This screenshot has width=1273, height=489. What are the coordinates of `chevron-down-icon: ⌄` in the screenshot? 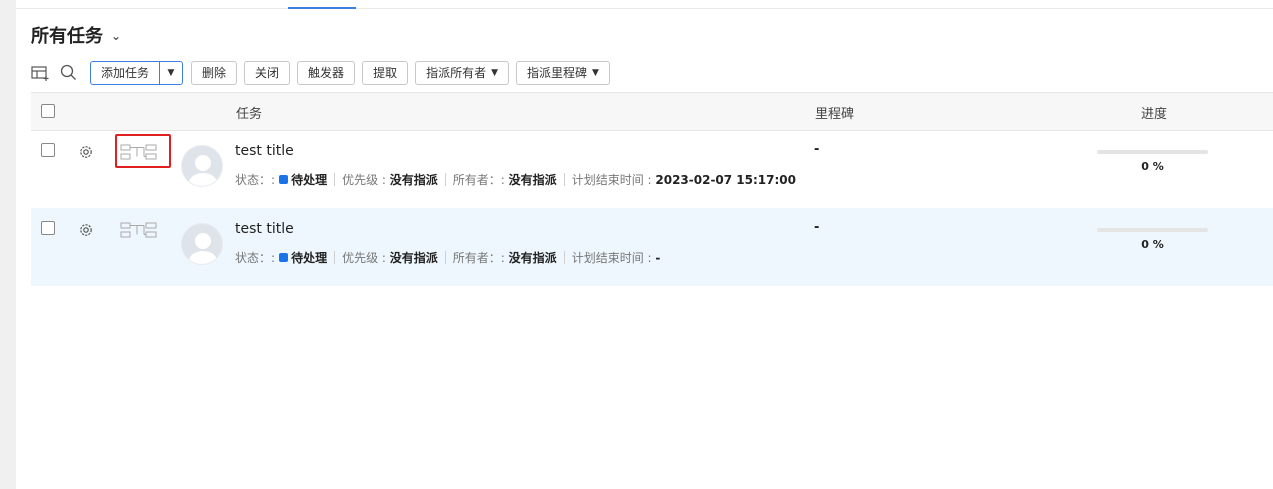 It's located at (116, 36).